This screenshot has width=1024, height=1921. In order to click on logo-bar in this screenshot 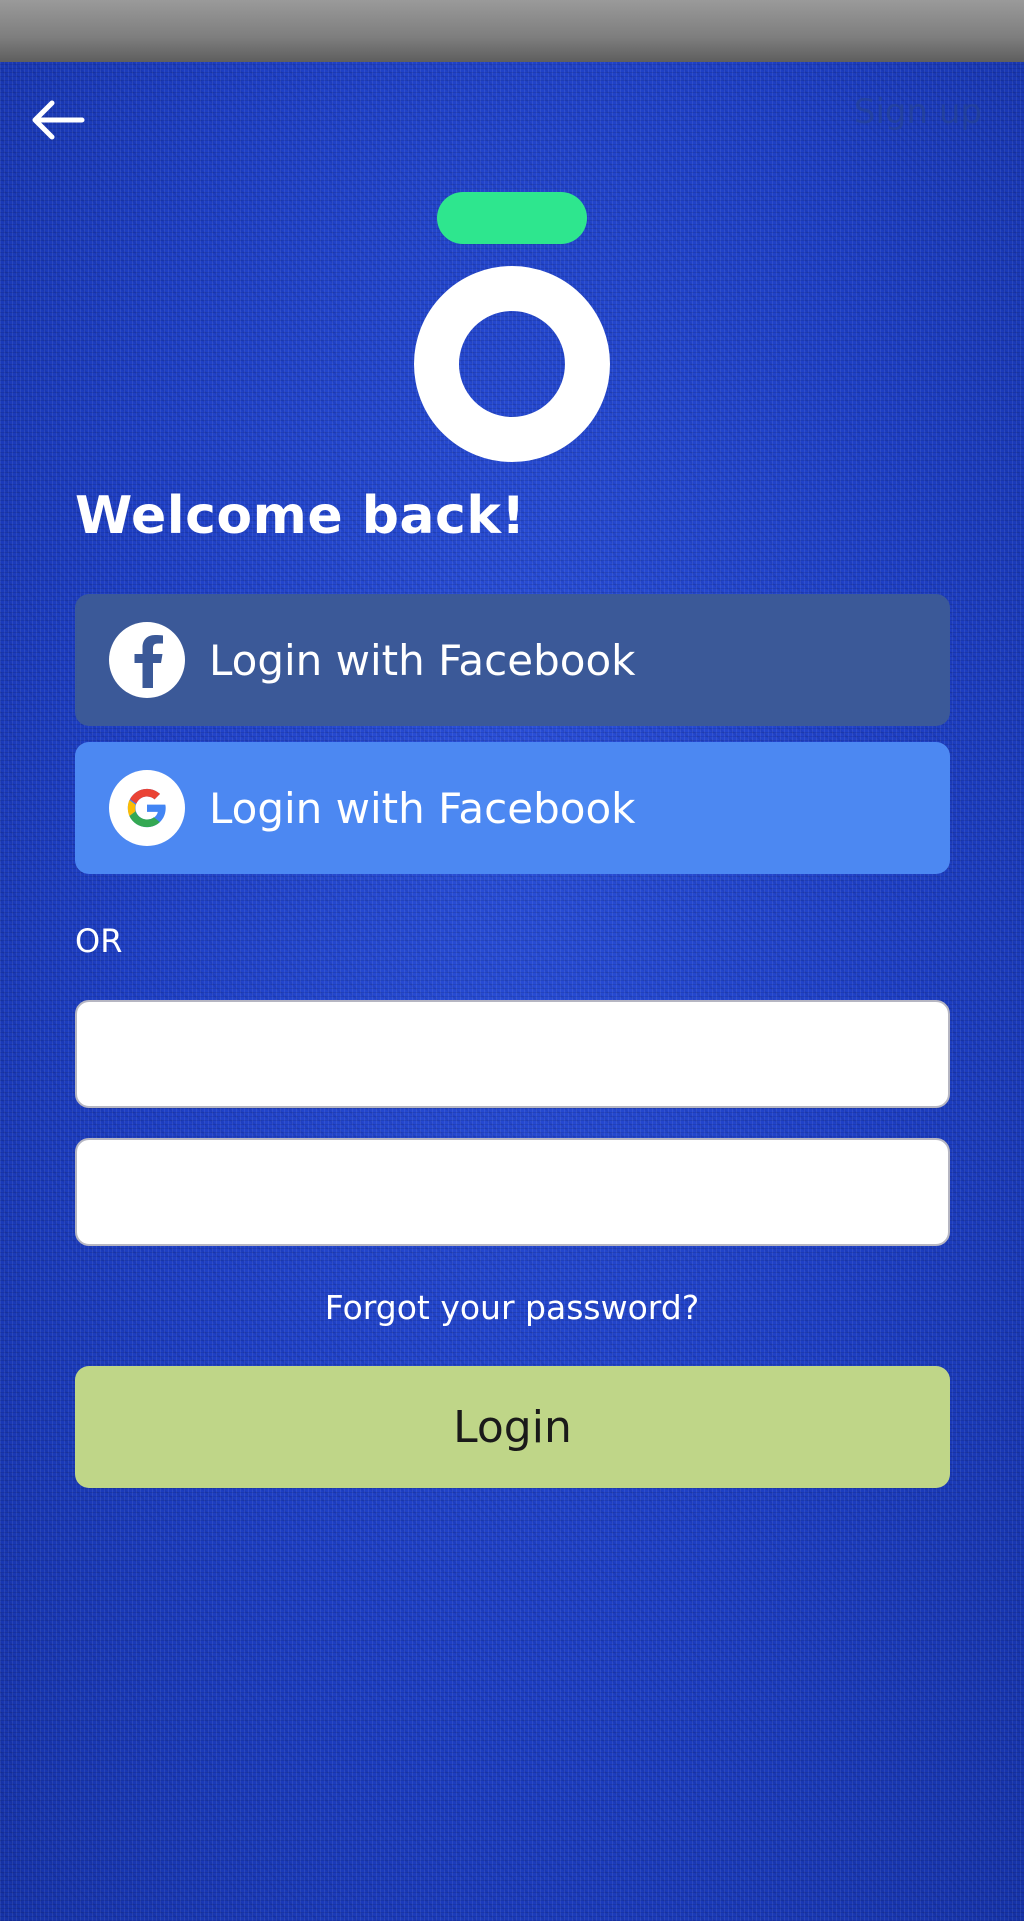, I will do `click(512, 218)`.